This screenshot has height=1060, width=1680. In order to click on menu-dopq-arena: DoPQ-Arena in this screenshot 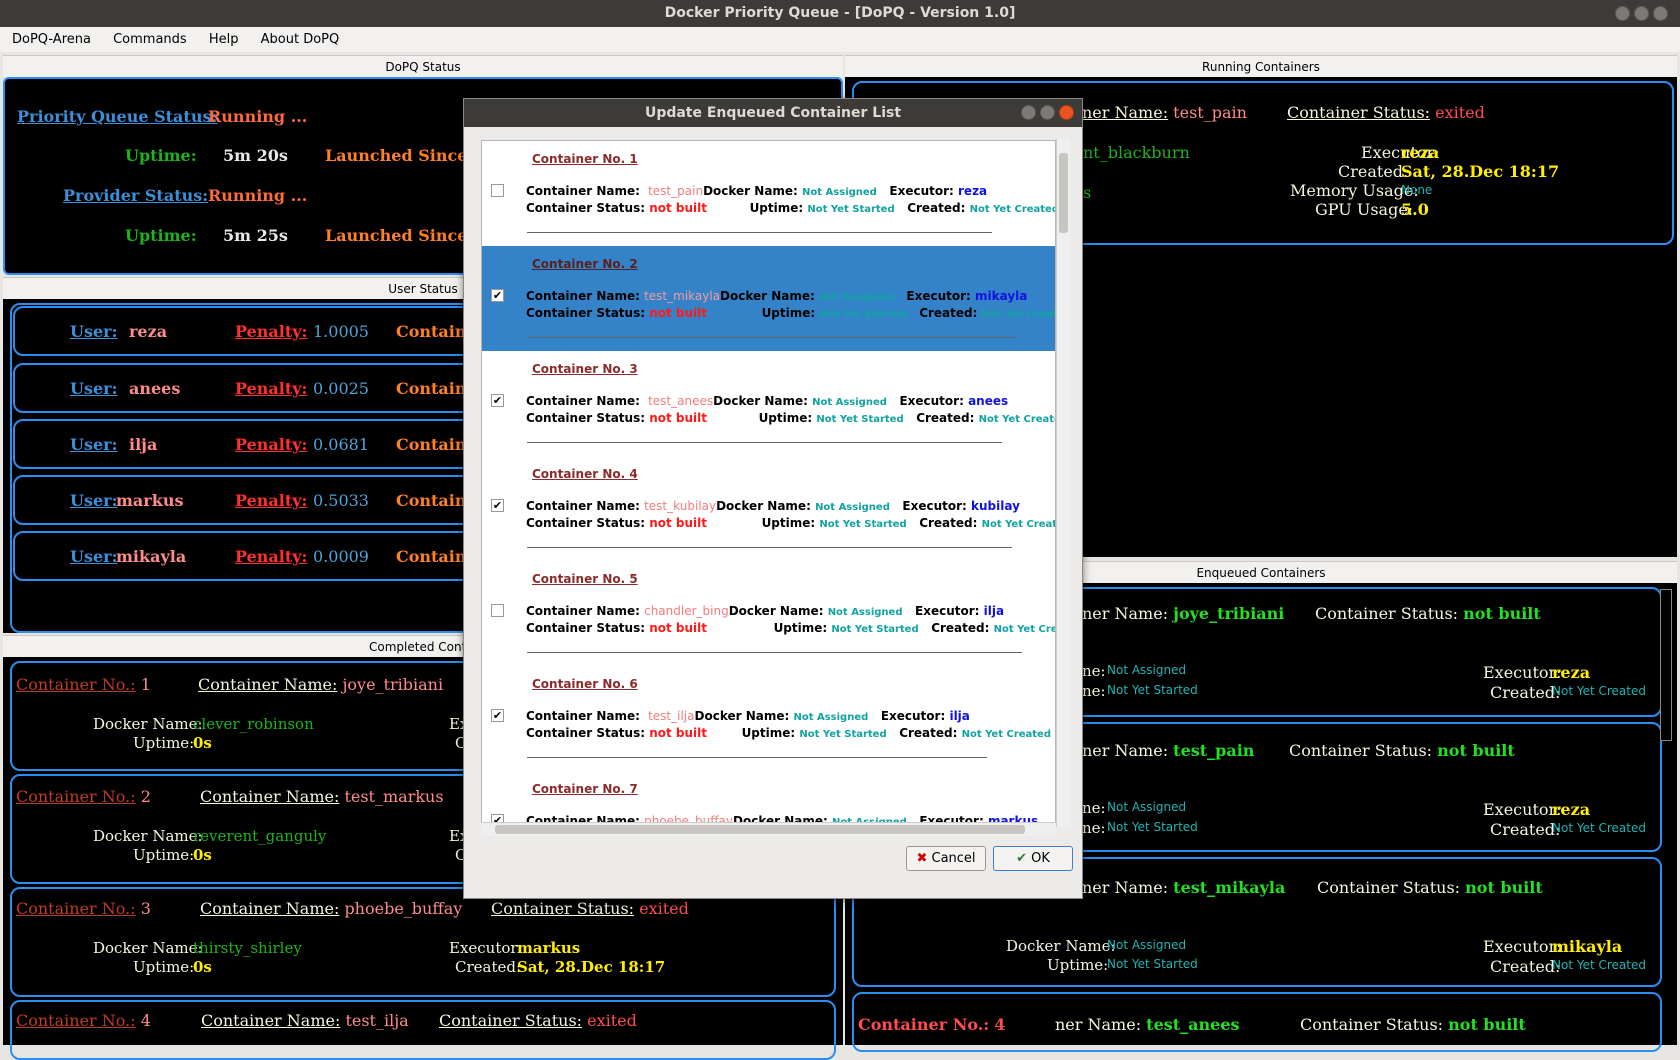, I will do `click(51, 39)`.